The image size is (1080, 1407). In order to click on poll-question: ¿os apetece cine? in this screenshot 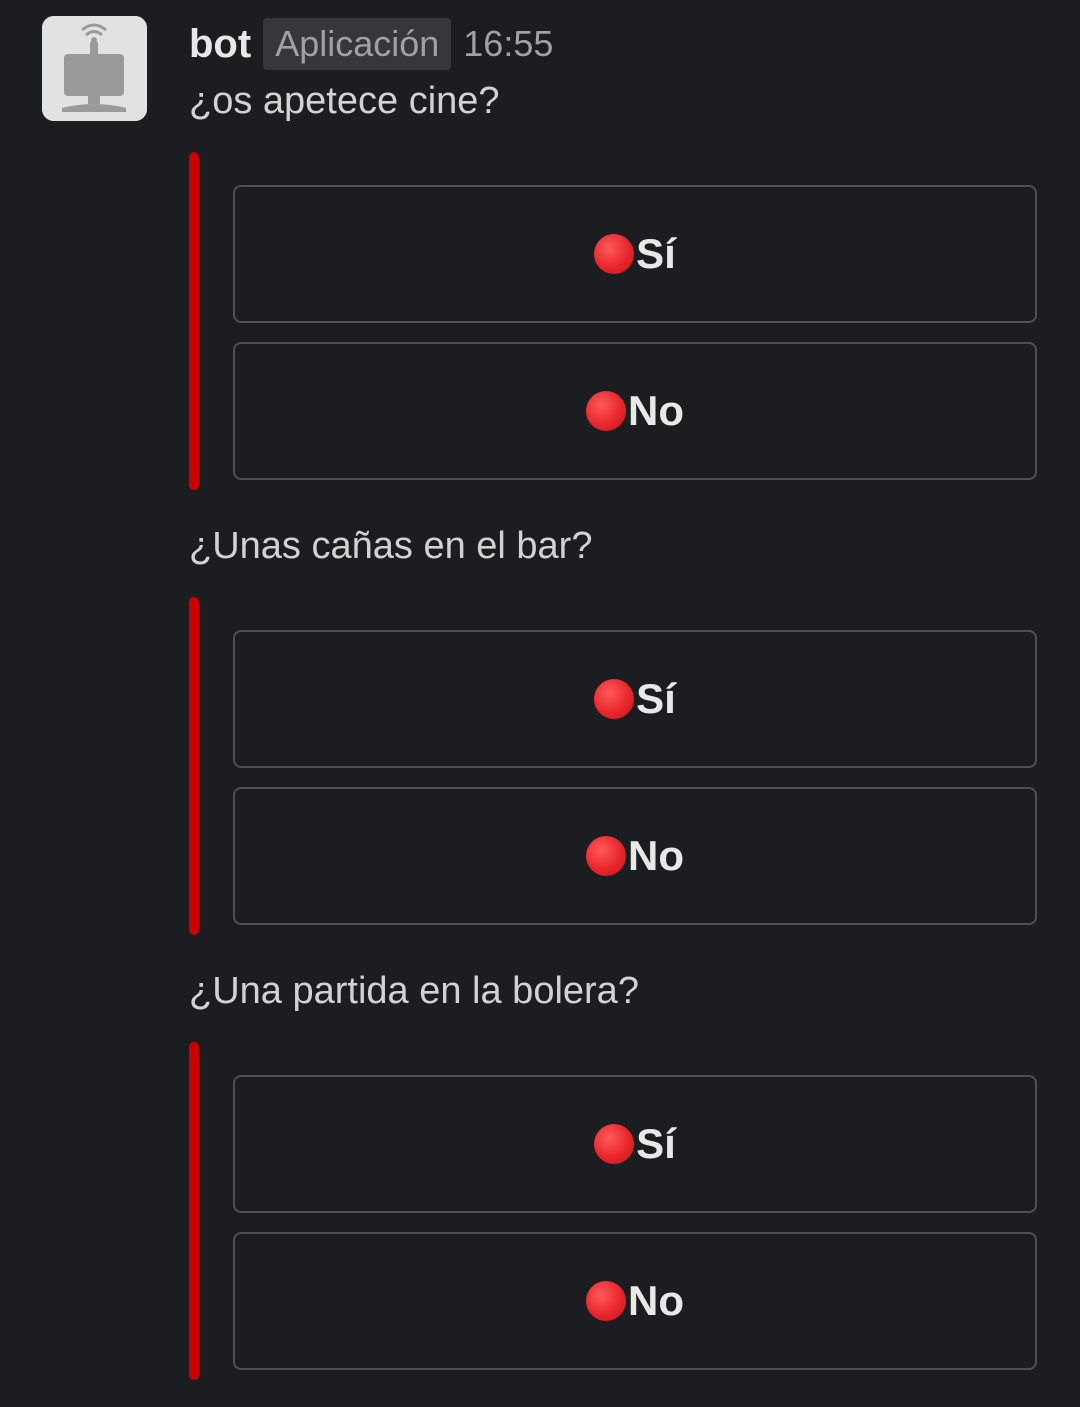, I will do `click(344, 101)`.